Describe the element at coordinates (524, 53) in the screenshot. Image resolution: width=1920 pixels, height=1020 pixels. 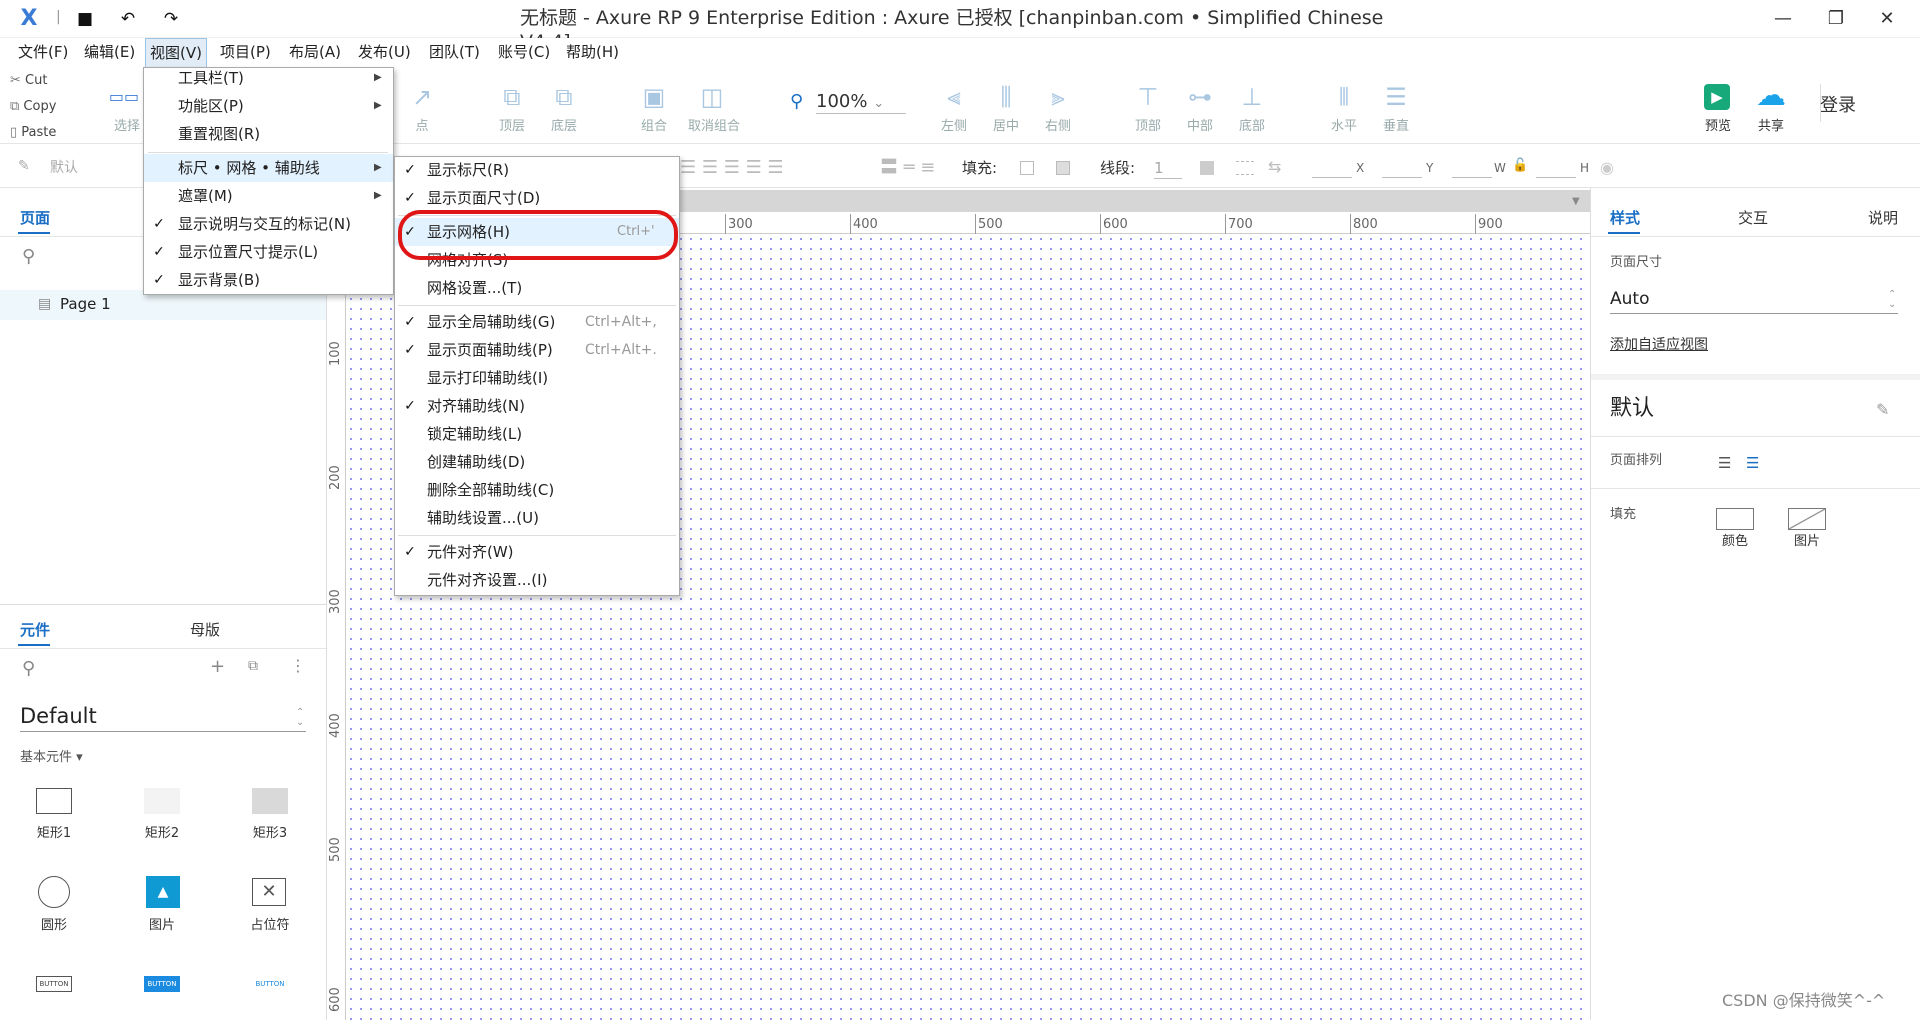
I see `menu-account: 账号(C)` at that location.